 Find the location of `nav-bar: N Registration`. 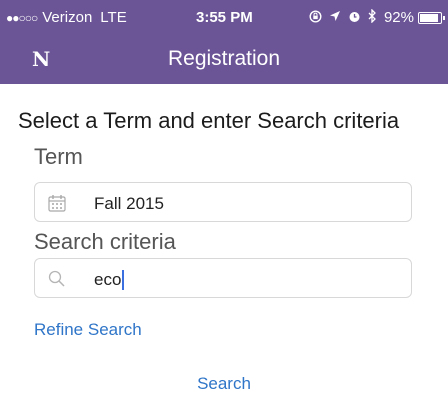

nav-bar: N Registration is located at coordinates (224, 59).